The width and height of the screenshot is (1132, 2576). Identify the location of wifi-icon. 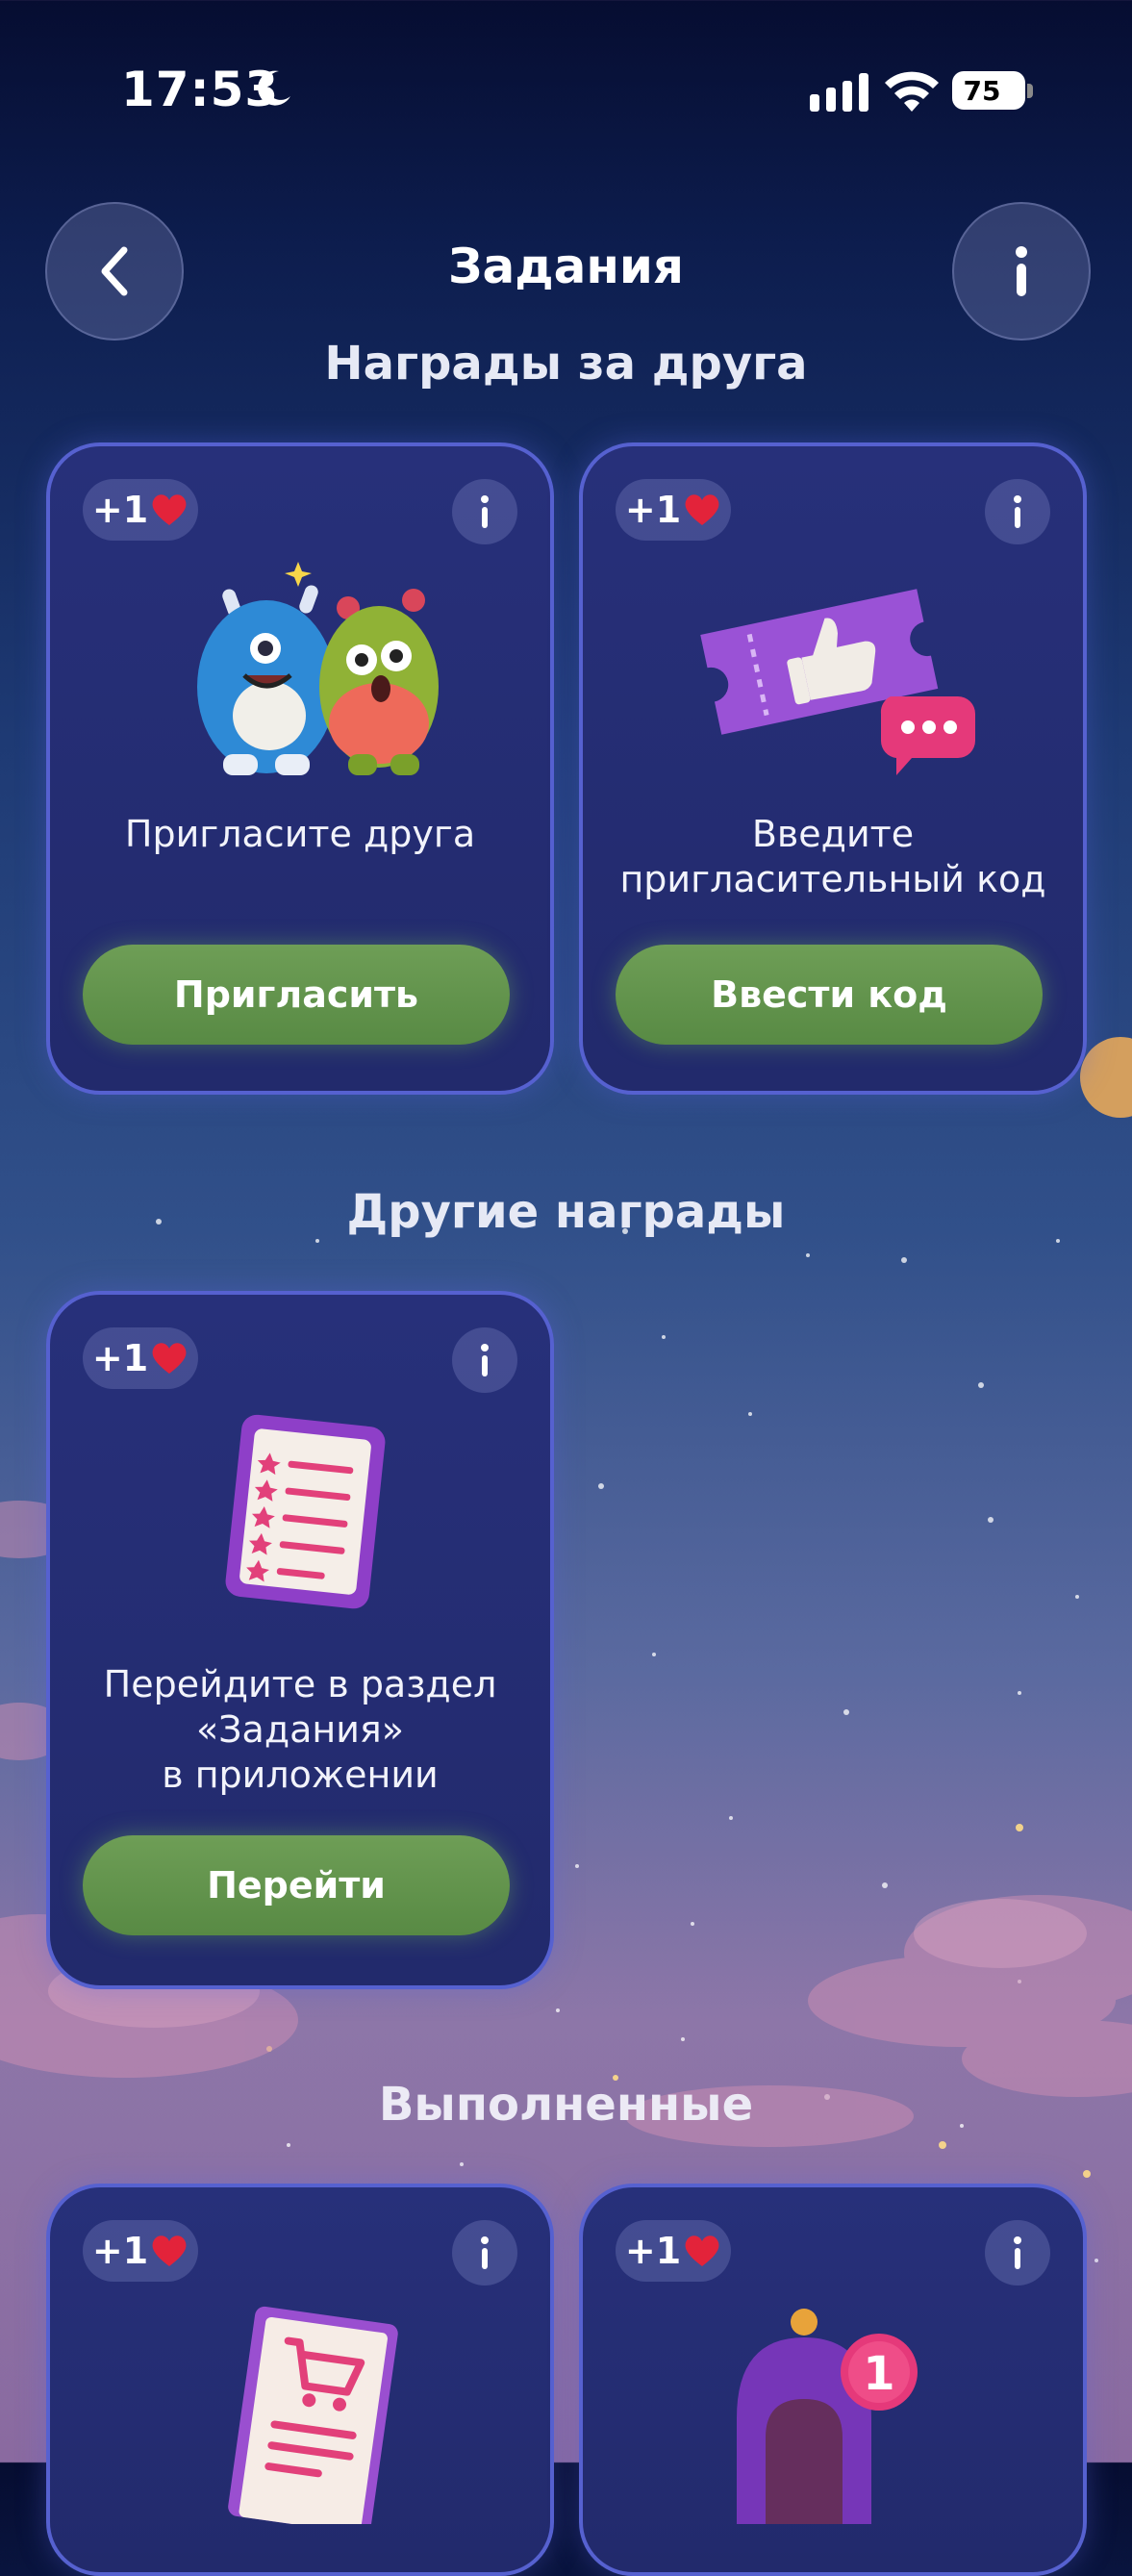
(912, 91).